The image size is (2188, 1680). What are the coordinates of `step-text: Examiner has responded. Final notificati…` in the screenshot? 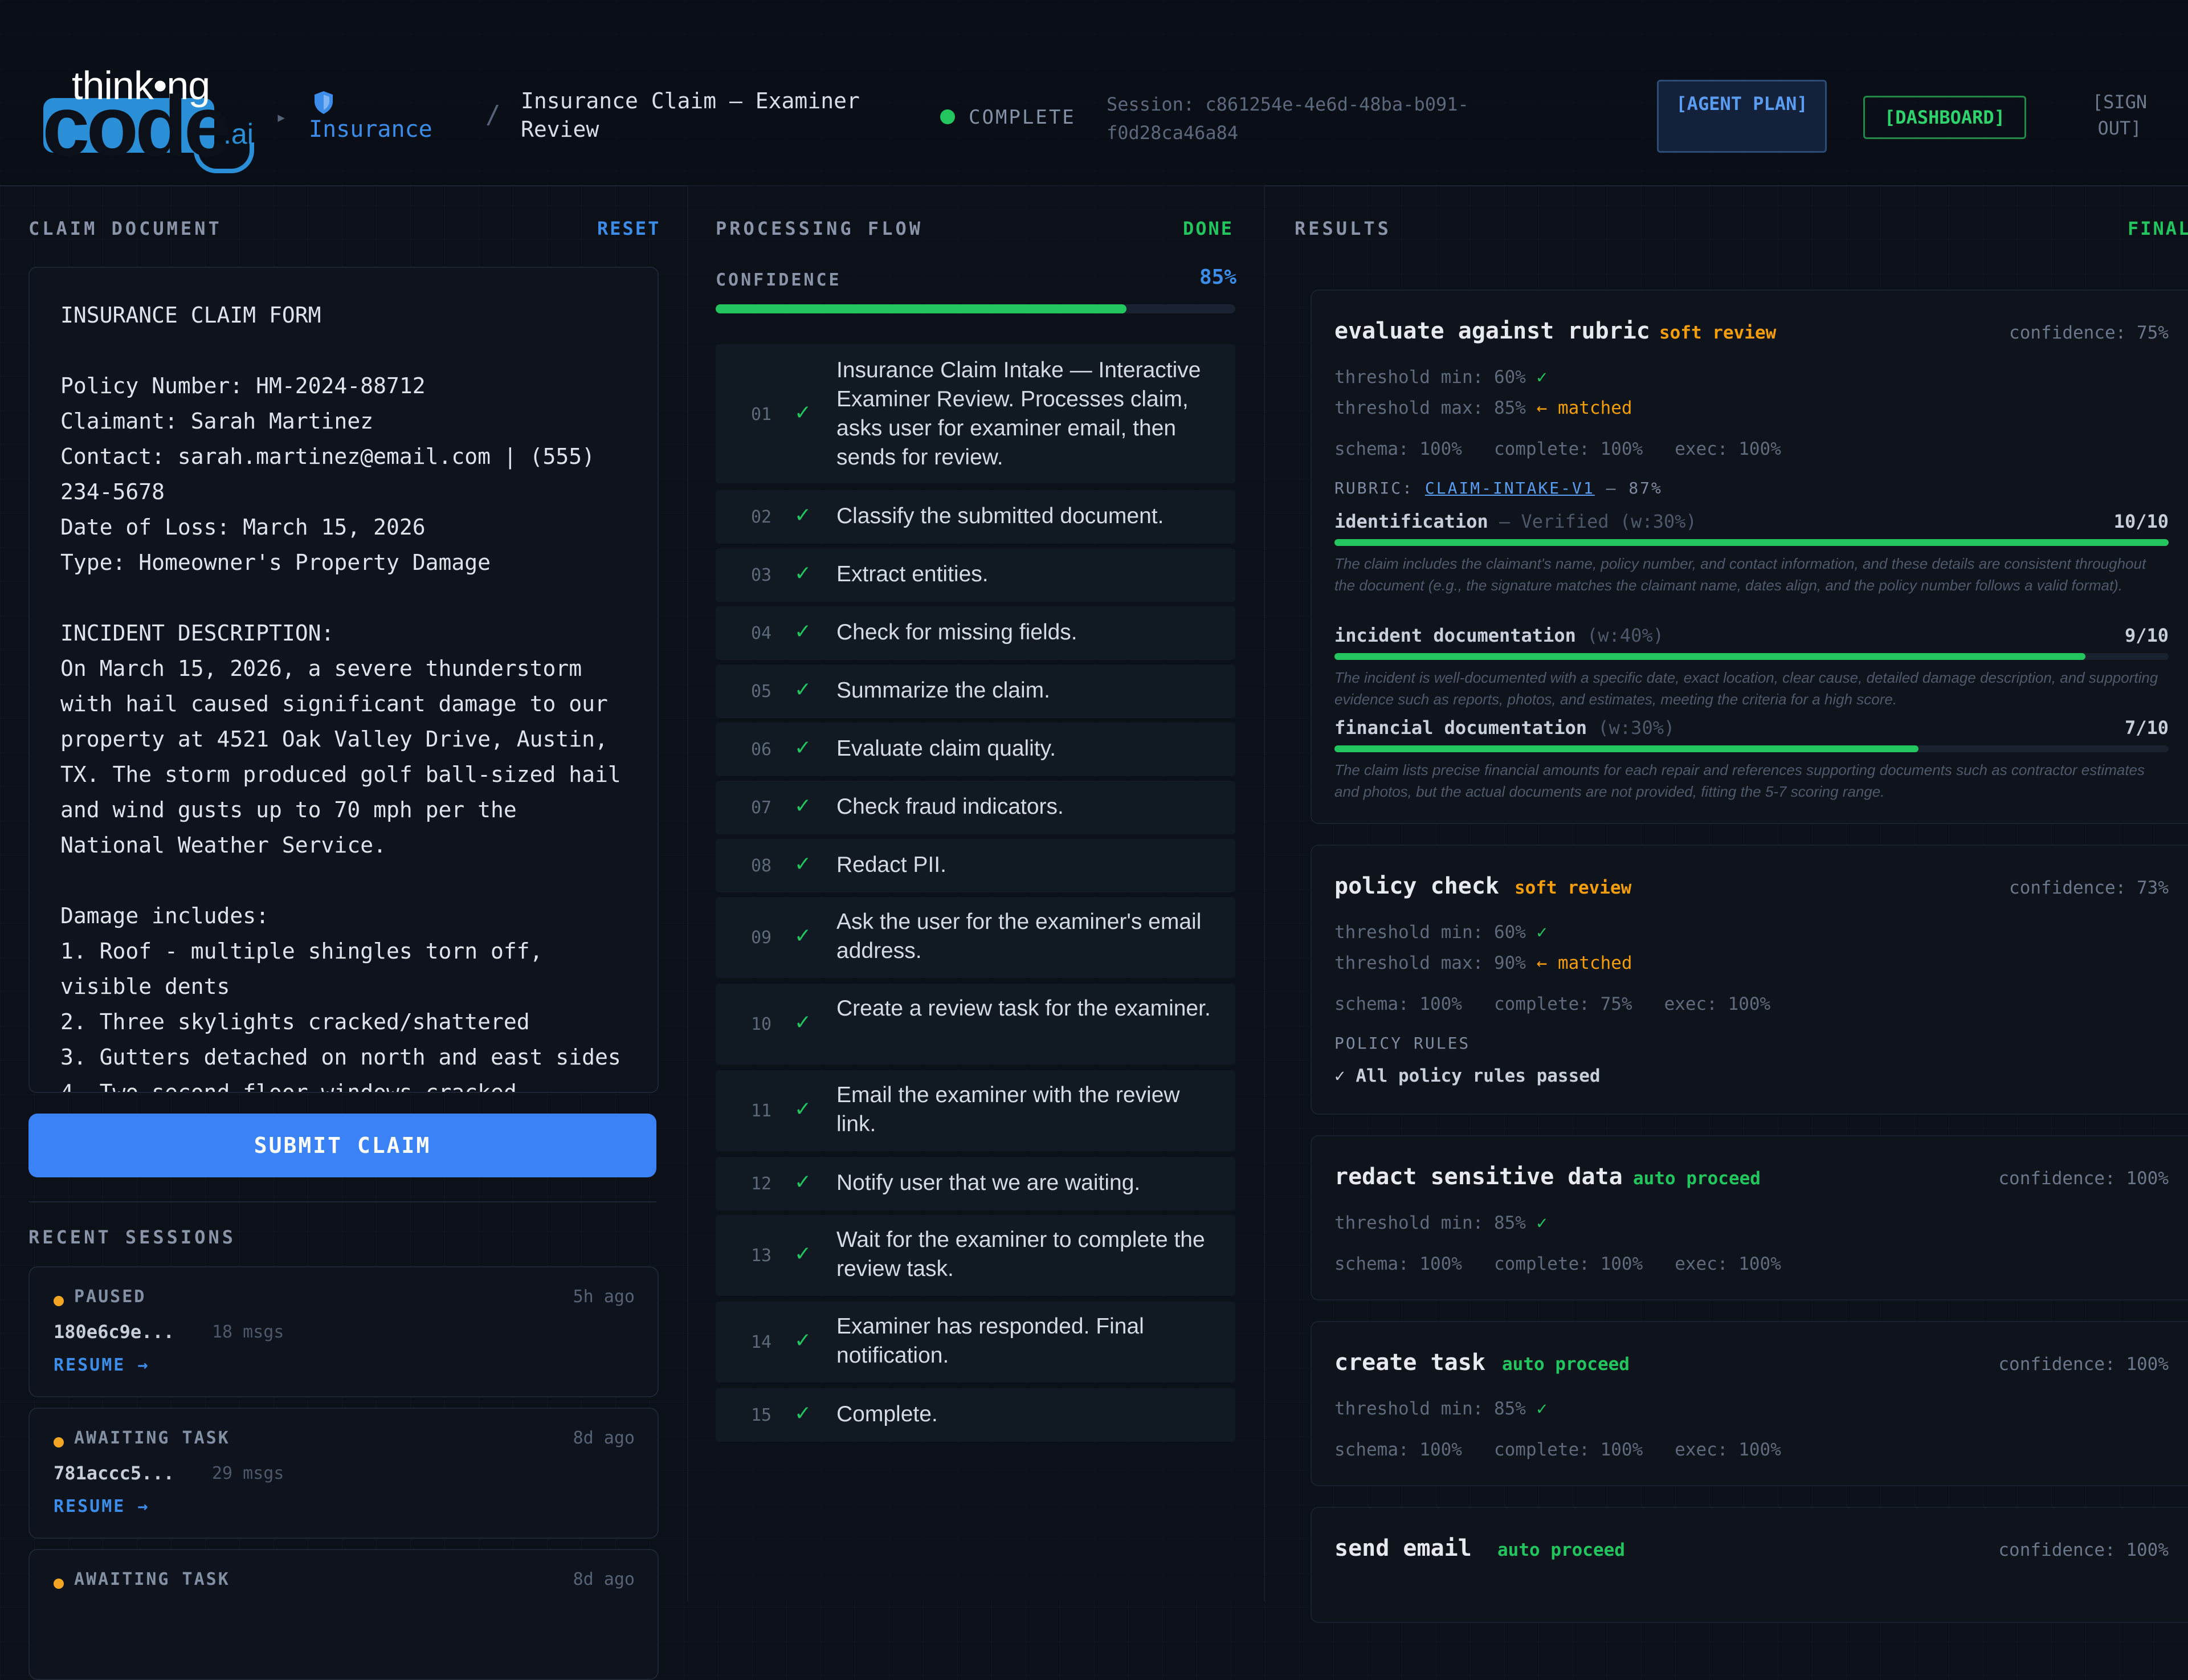 It's located at (990, 1341).